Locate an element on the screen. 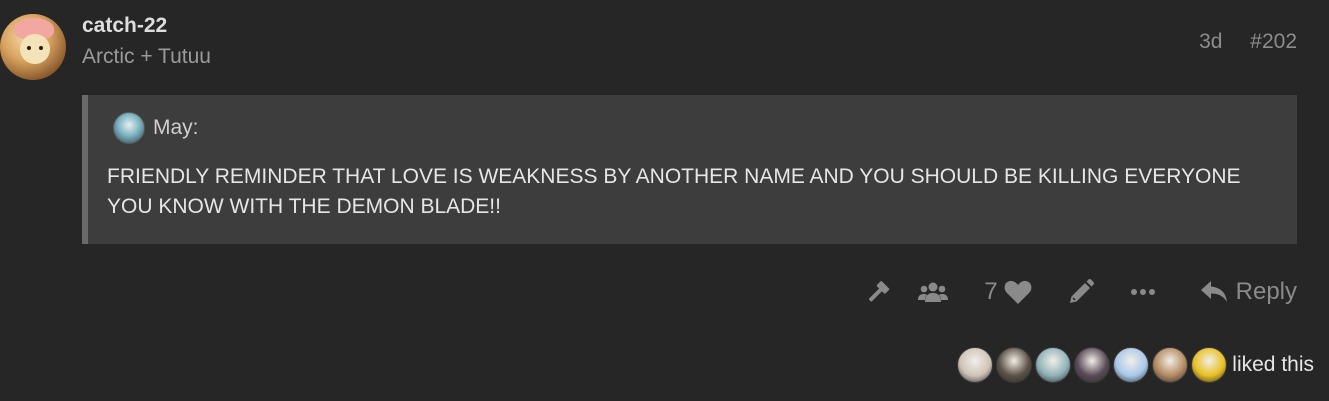  post-actions: 7 Reply is located at coordinates (1066, 292).